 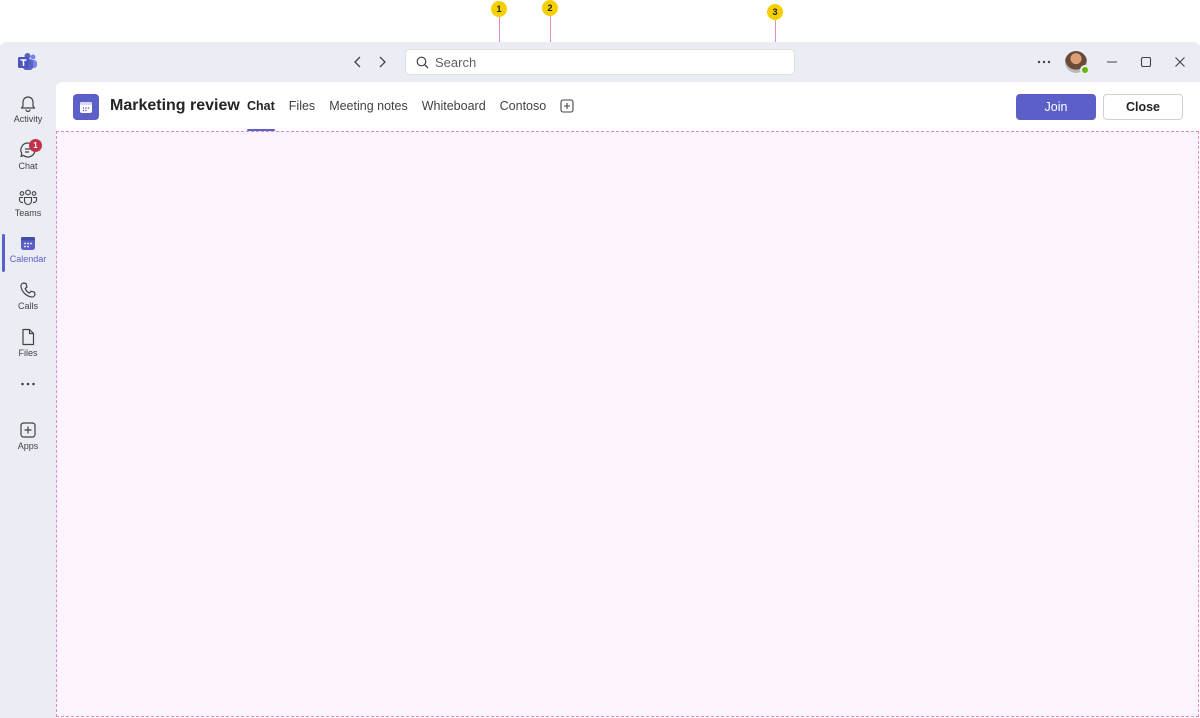 I want to click on close-button: Close, so click(x=1143, y=107).